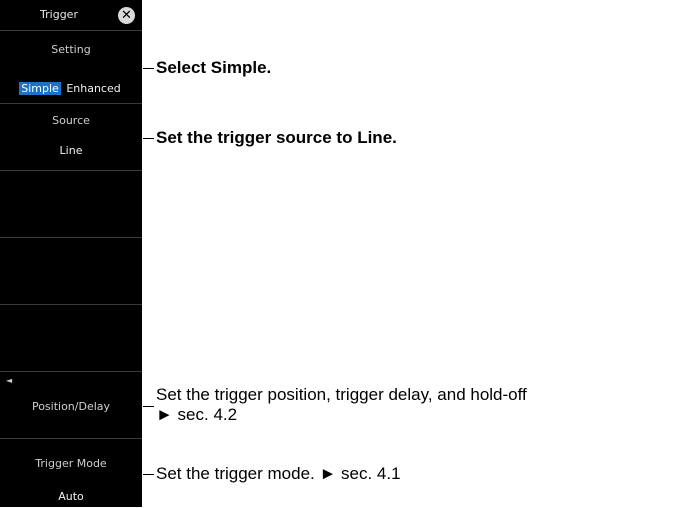  Describe the element at coordinates (59, 14) in the screenshot. I see `menu-title: Trigger` at that location.